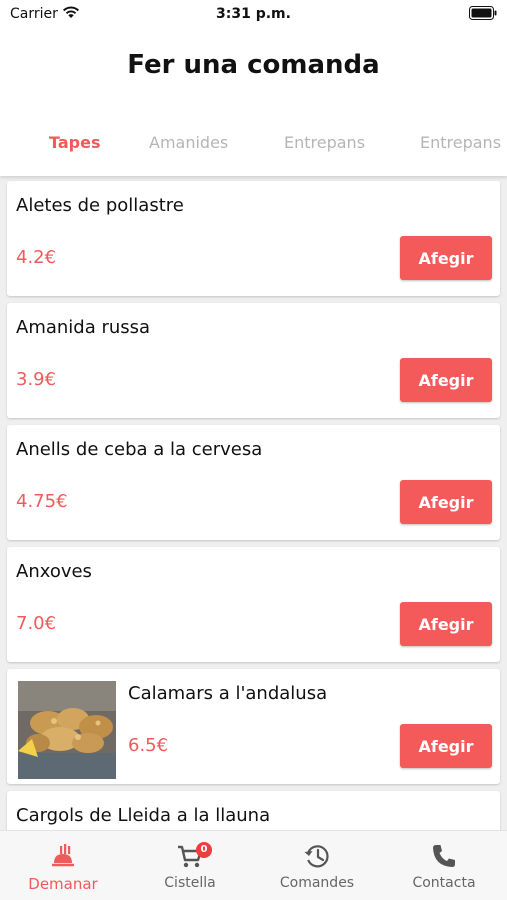 Image resolution: width=507 pixels, height=900 pixels. What do you see at coordinates (317, 883) in the screenshot?
I see `tabbar-label: Comandes` at bounding box center [317, 883].